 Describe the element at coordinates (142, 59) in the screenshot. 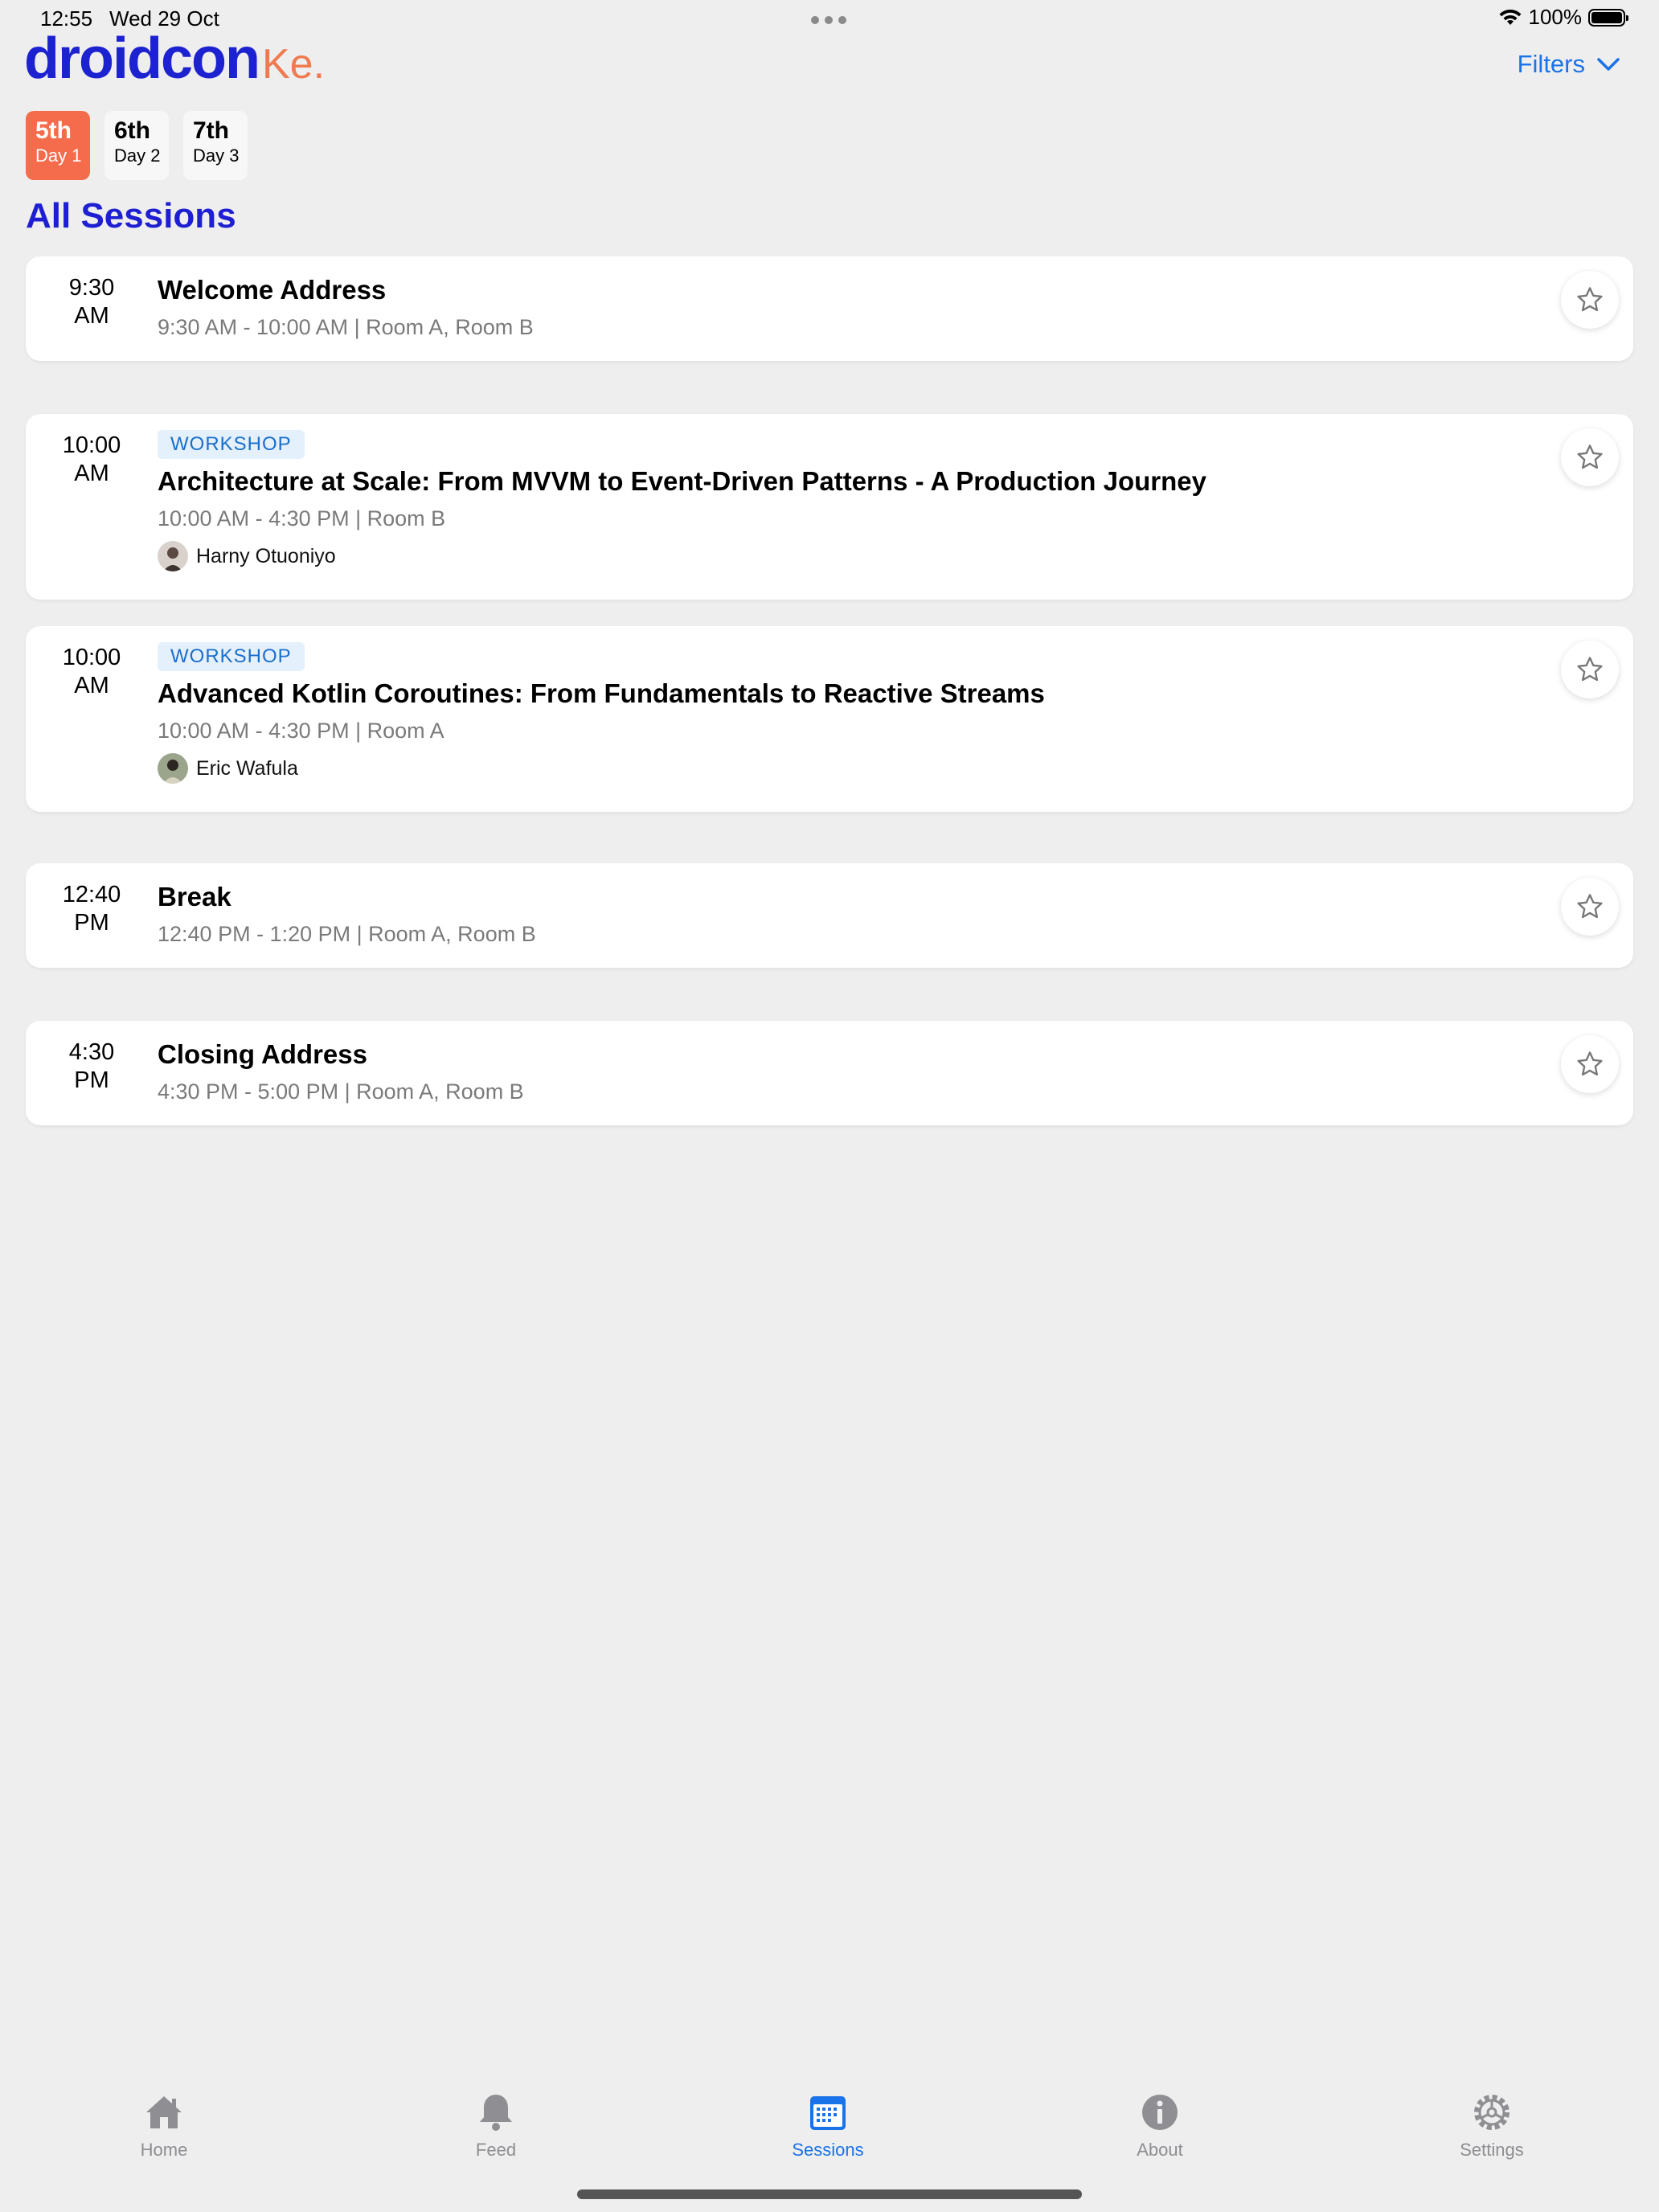

I see `logo-main-text: droidcon` at that location.